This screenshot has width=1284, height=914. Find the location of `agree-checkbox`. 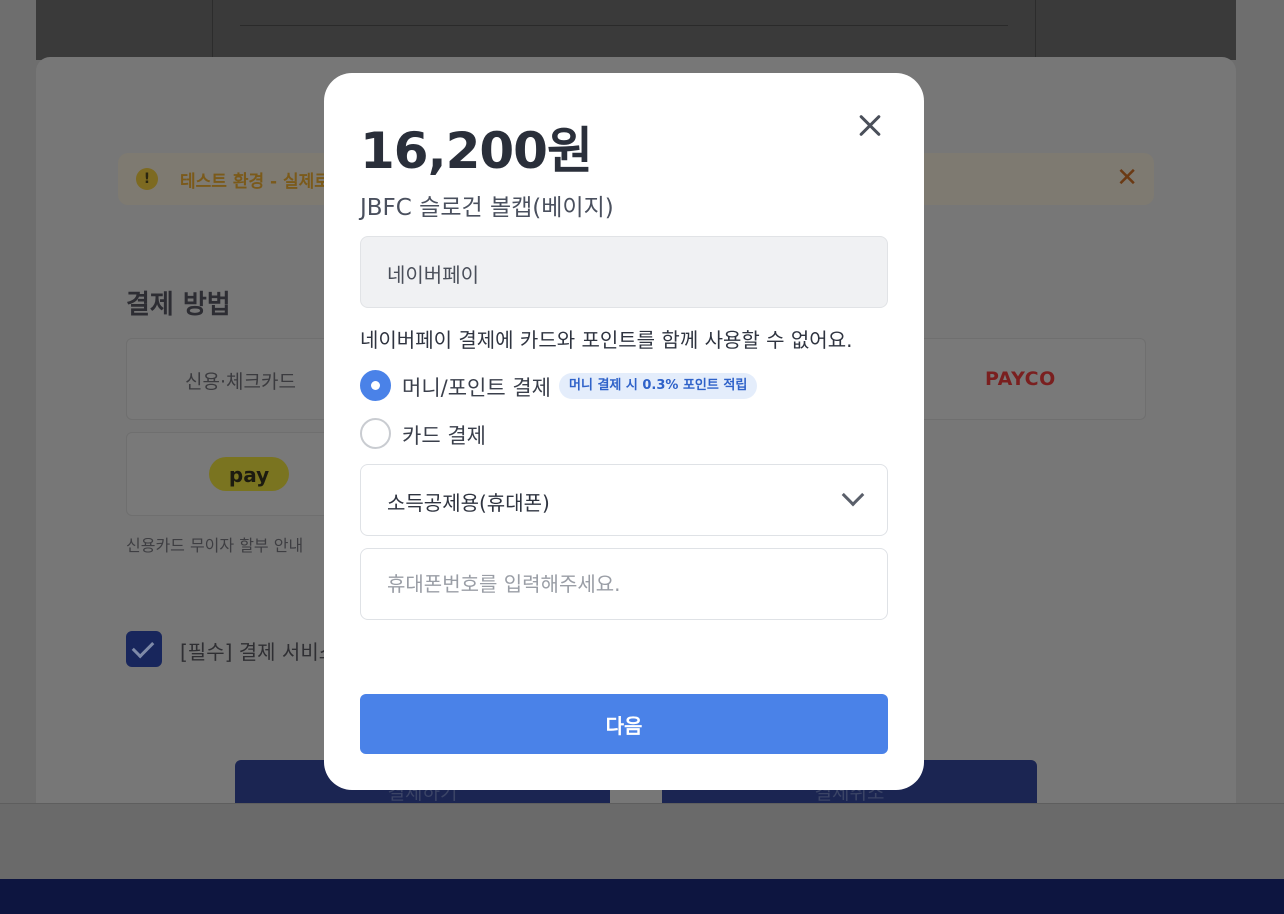

agree-checkbox is located at coordinates (144, 649).